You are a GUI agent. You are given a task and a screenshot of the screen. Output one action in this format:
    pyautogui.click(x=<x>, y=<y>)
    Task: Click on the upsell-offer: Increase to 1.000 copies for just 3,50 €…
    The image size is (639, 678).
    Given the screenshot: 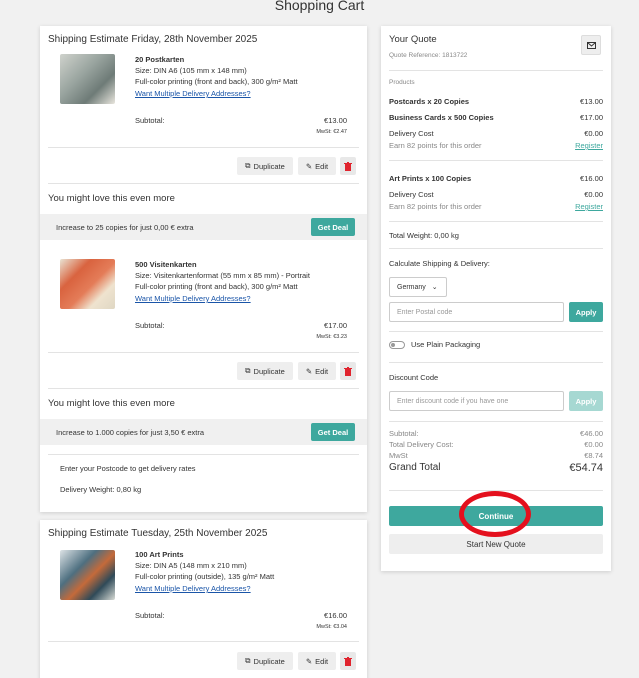 What is the action you would take?
    pyautogui.click(x=130, y=432)
    